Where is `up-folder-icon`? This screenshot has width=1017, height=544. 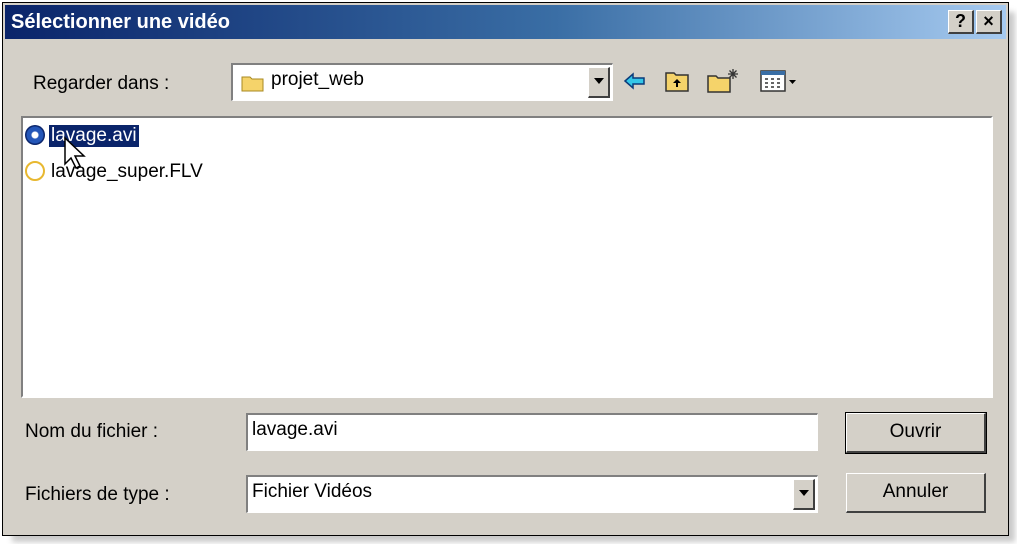 up-folder-icon is located at coordinates (677, 81).